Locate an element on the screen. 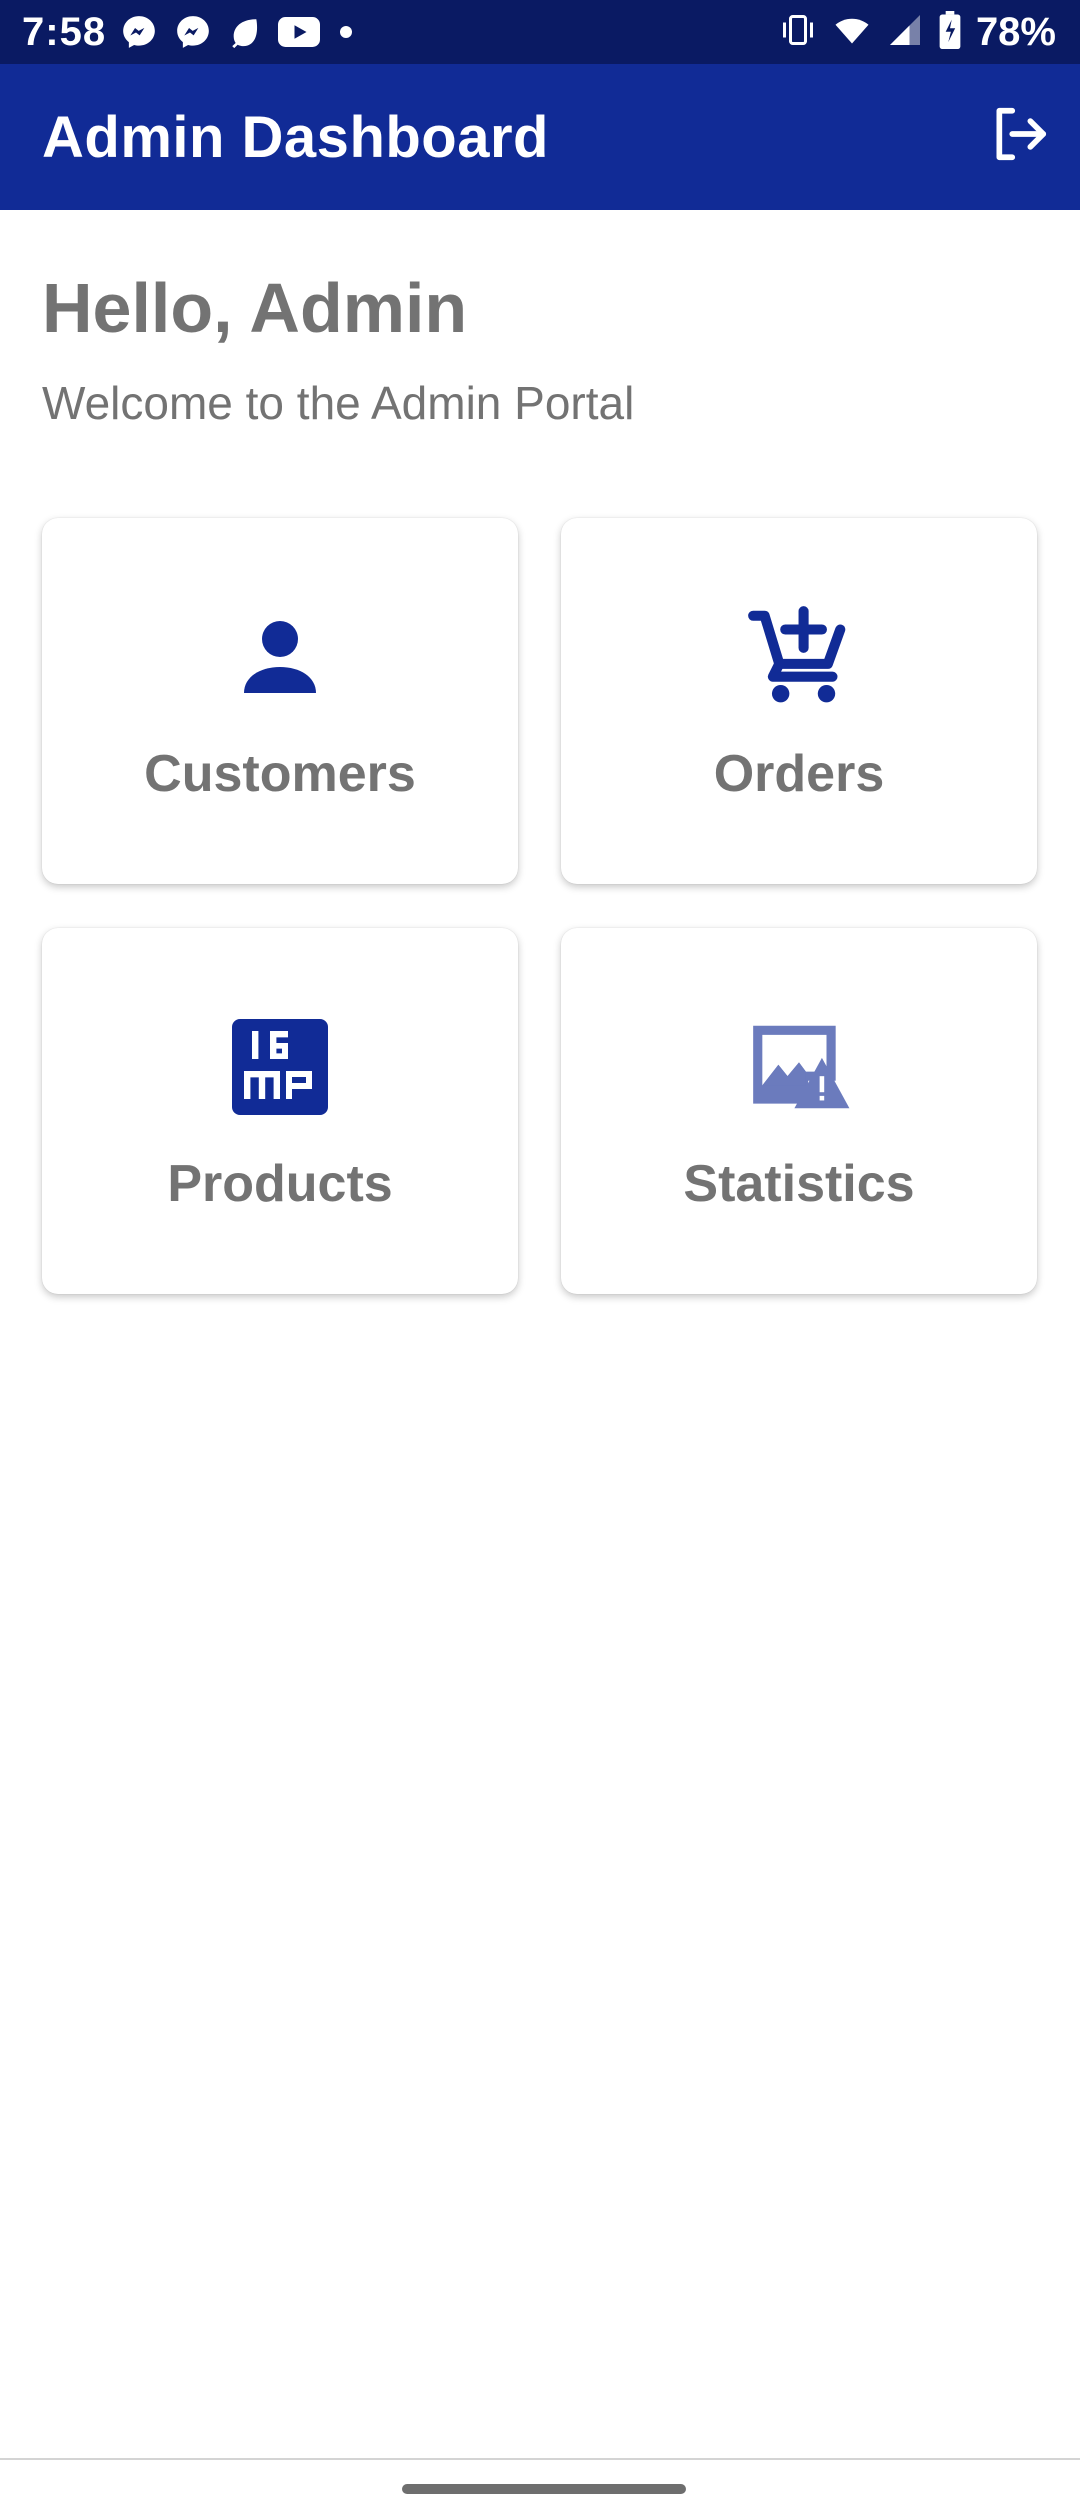  orders-card: Orders is located at coordinates (799, 701).